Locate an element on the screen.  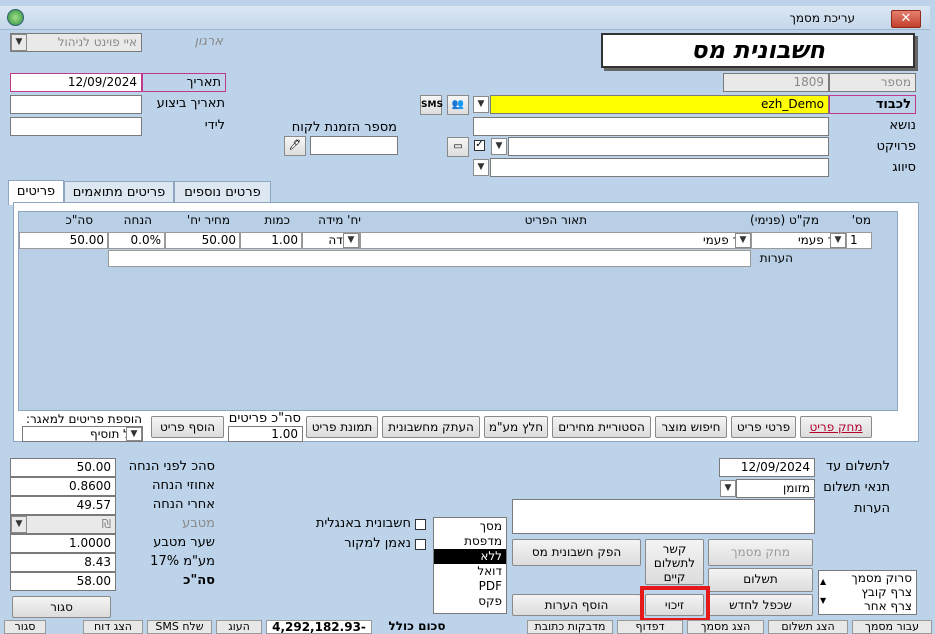
org-label: ארגון is located at coordinates (208, 41).